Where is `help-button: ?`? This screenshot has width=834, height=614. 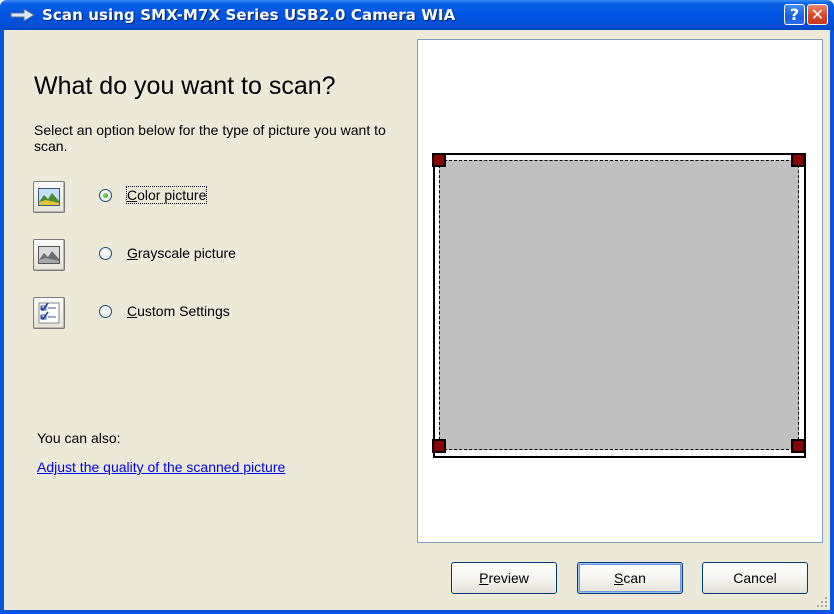 help-button: ? is located at coordinates (794, 14).